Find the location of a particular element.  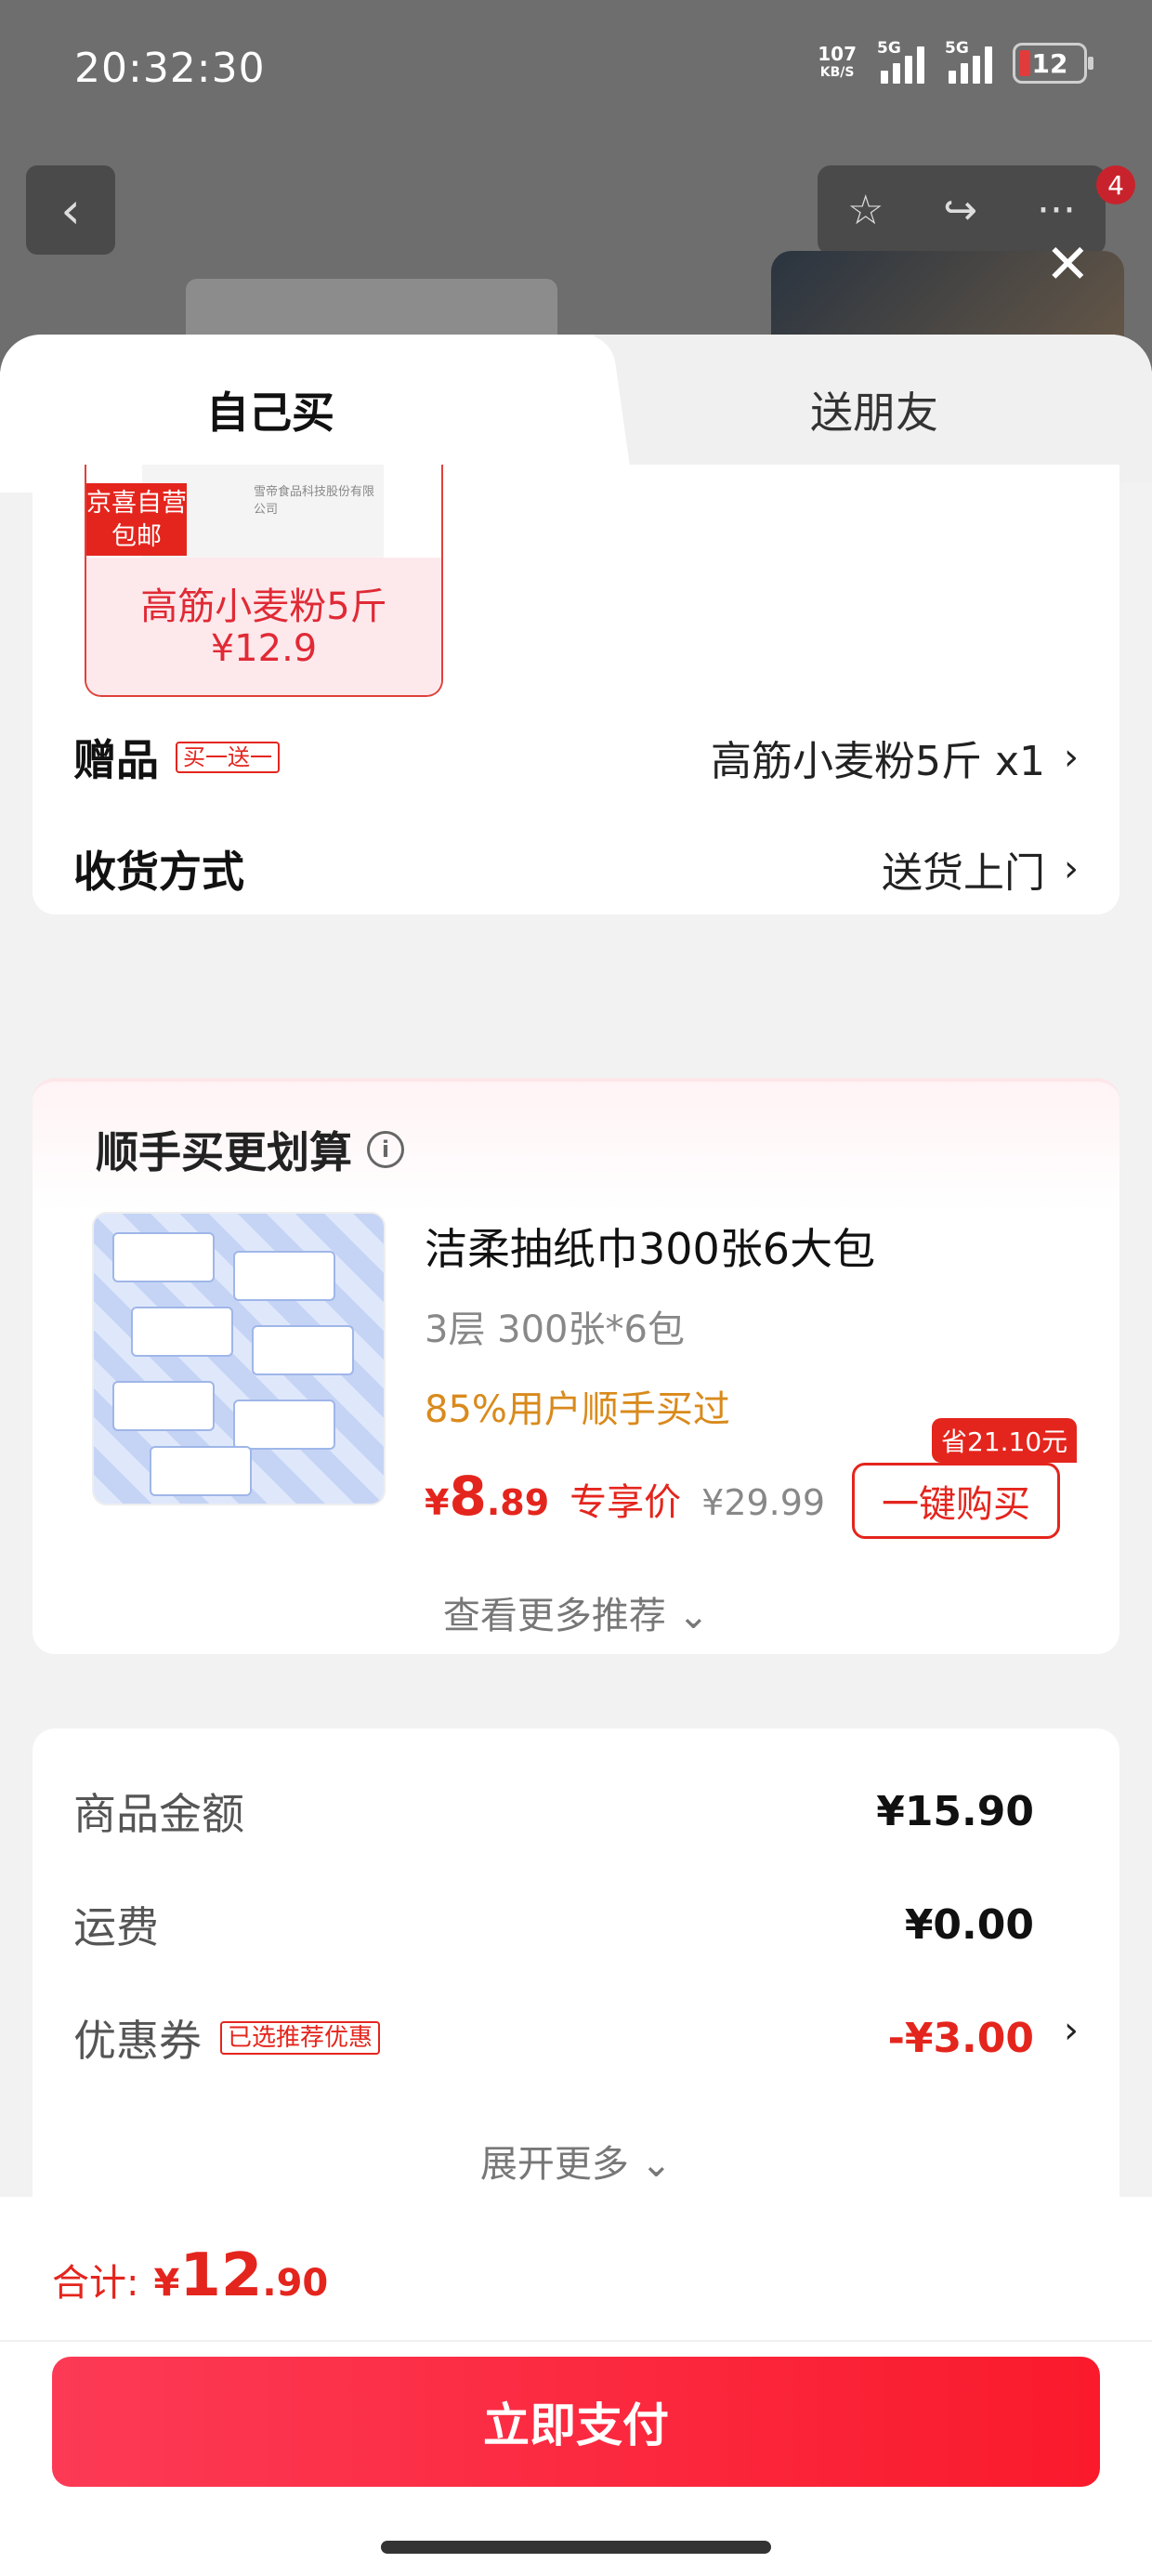

tab-send-friend: 送朋友 is located at coordinates (873, 409).